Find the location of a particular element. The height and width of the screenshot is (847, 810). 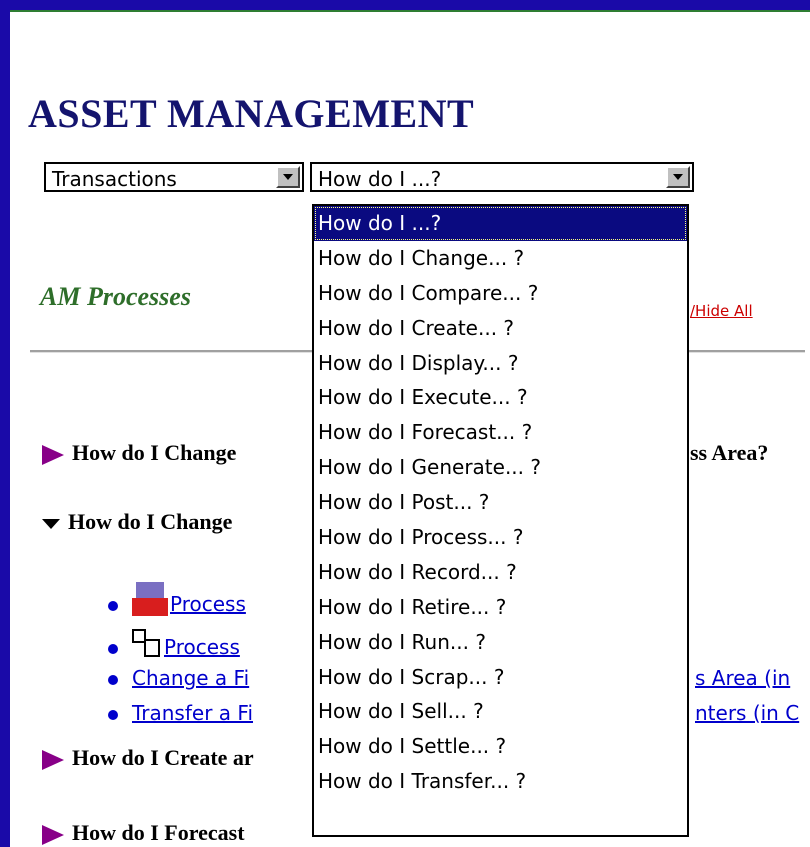

dropdown-option: How do I Compare... ? is located at coordinates (500, 293).